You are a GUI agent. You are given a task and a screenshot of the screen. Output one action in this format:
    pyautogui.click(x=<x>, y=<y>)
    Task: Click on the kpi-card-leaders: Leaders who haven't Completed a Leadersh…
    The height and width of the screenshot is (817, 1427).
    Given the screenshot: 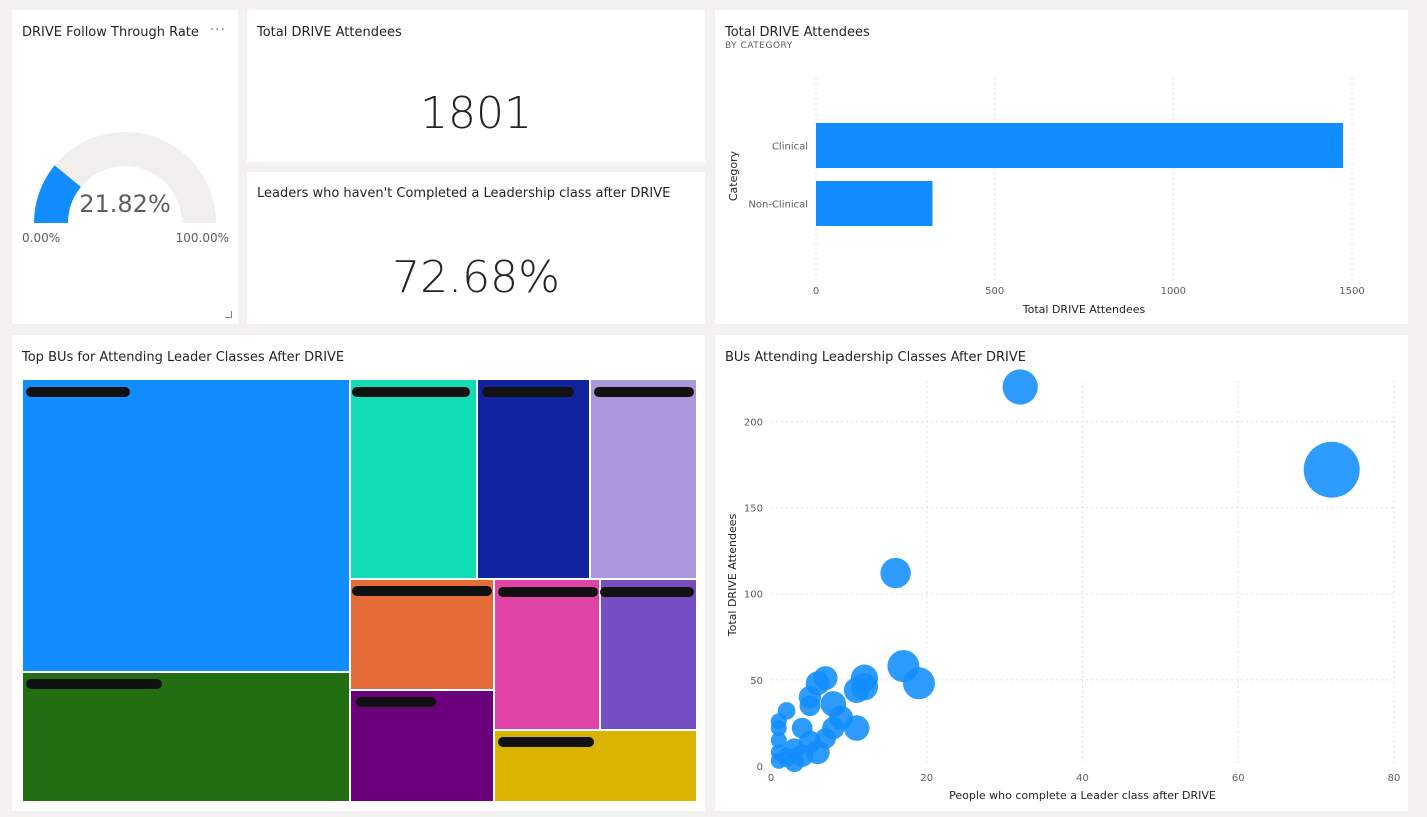 What is the action you would take?
    pyautogui.click(x=476, y=248)
    